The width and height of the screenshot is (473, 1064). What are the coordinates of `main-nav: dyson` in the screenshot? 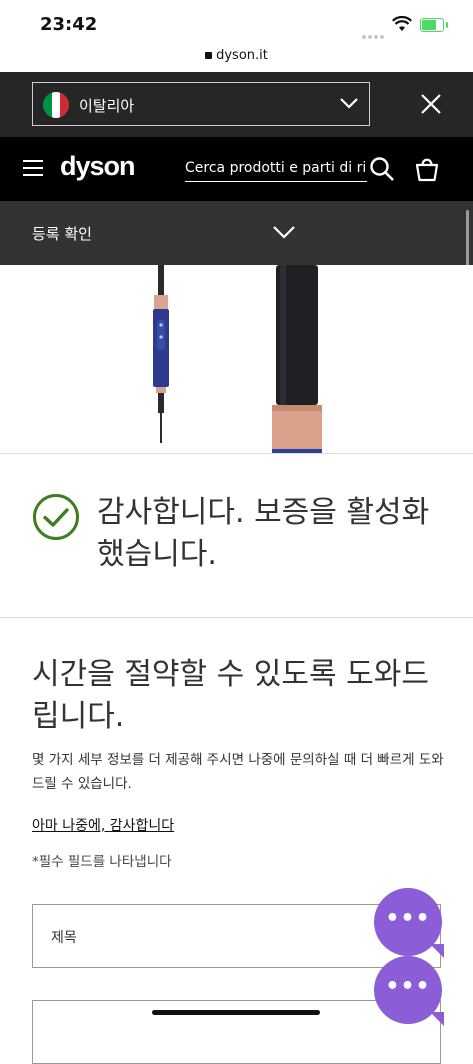 It's located at (236, 169).